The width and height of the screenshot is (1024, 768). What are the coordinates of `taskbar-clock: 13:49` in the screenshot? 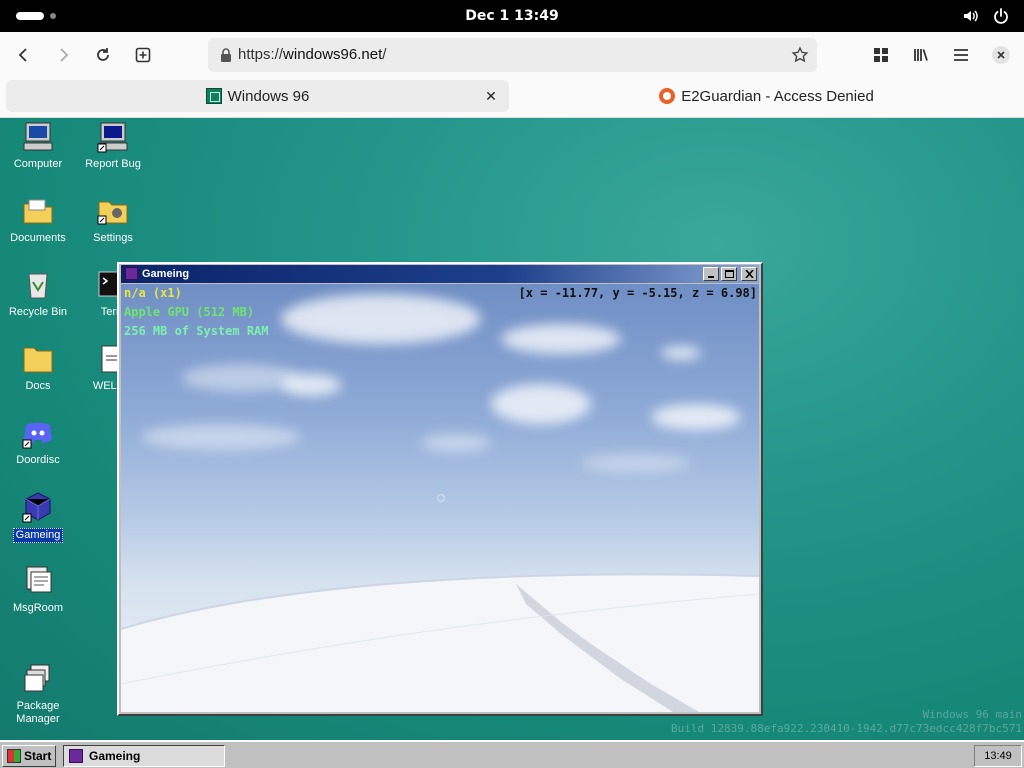 It's located at (998, 756).